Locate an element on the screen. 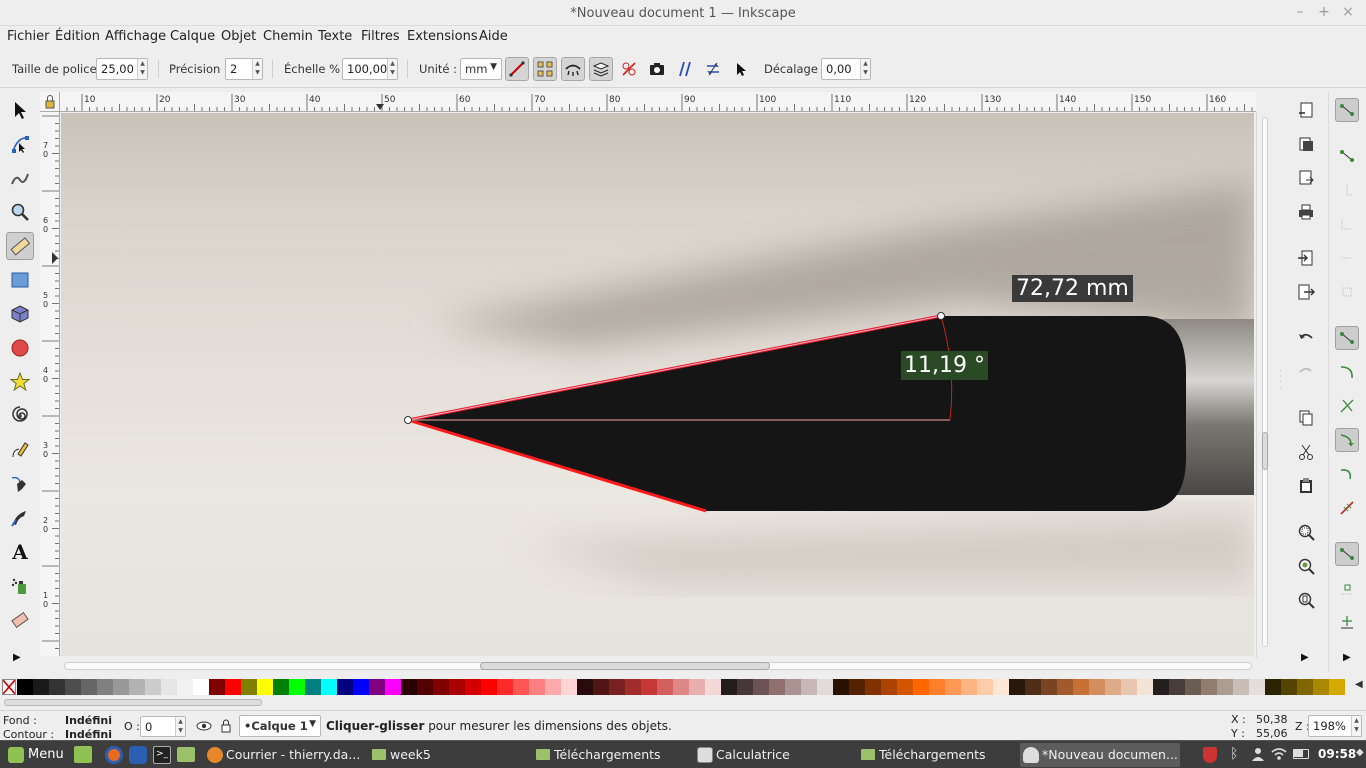  vertical-scrollbar is located at coordinates (1265, 385).